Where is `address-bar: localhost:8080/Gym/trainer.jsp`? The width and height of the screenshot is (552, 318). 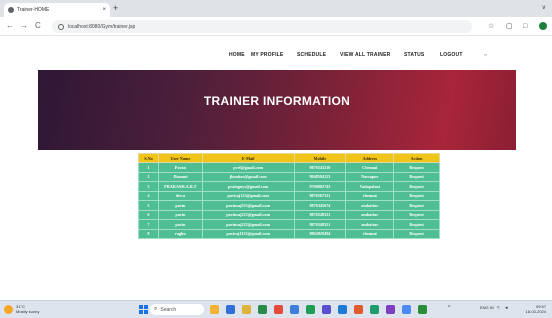 address-bar: localhost:8080/Gym/trainer.jsp is located at coordinates (262, 26).